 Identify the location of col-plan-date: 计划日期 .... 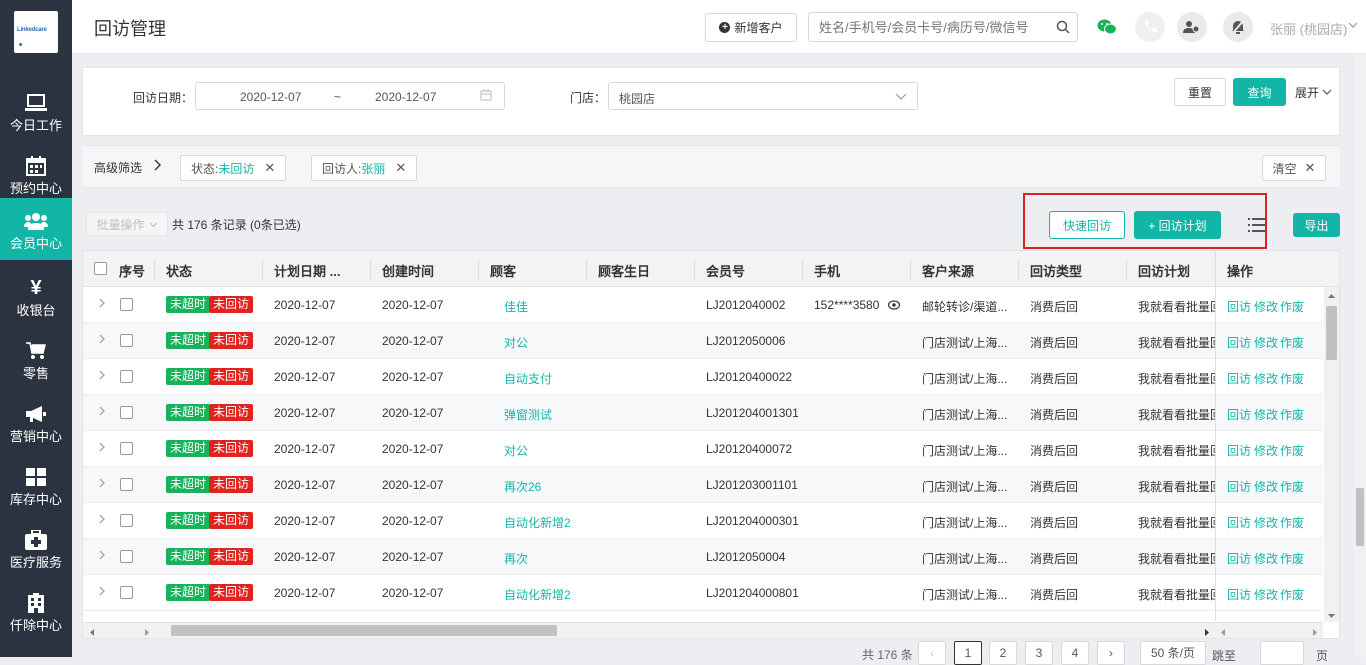
(307, 270).